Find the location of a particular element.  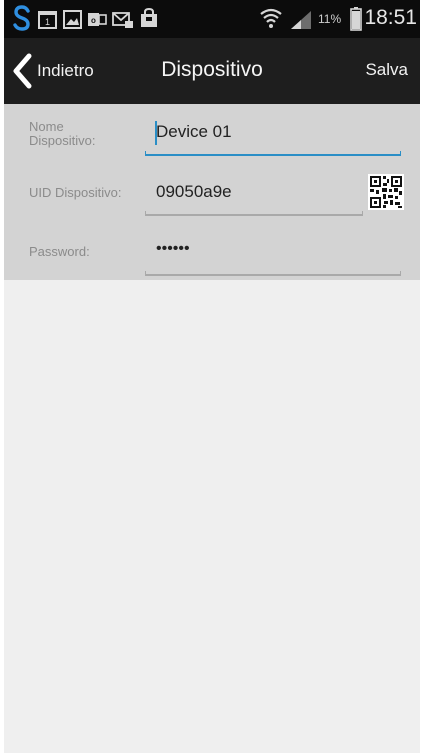

password-field: •••••• is located at coordinates (173, 249).